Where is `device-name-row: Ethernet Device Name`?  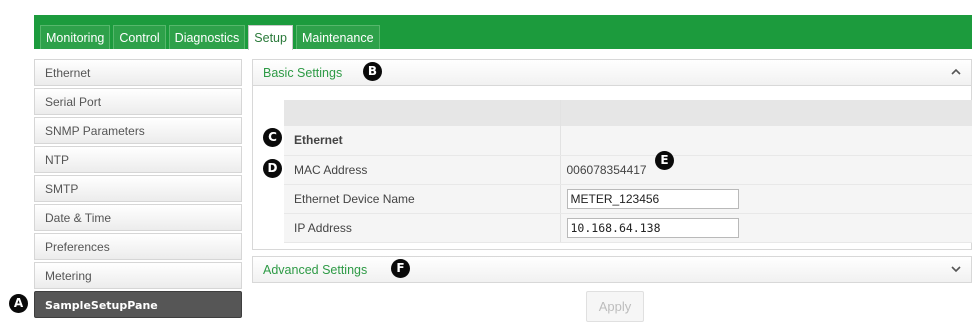 device-name-row: Ethernet Device Name is located at coordinates (628, 199).